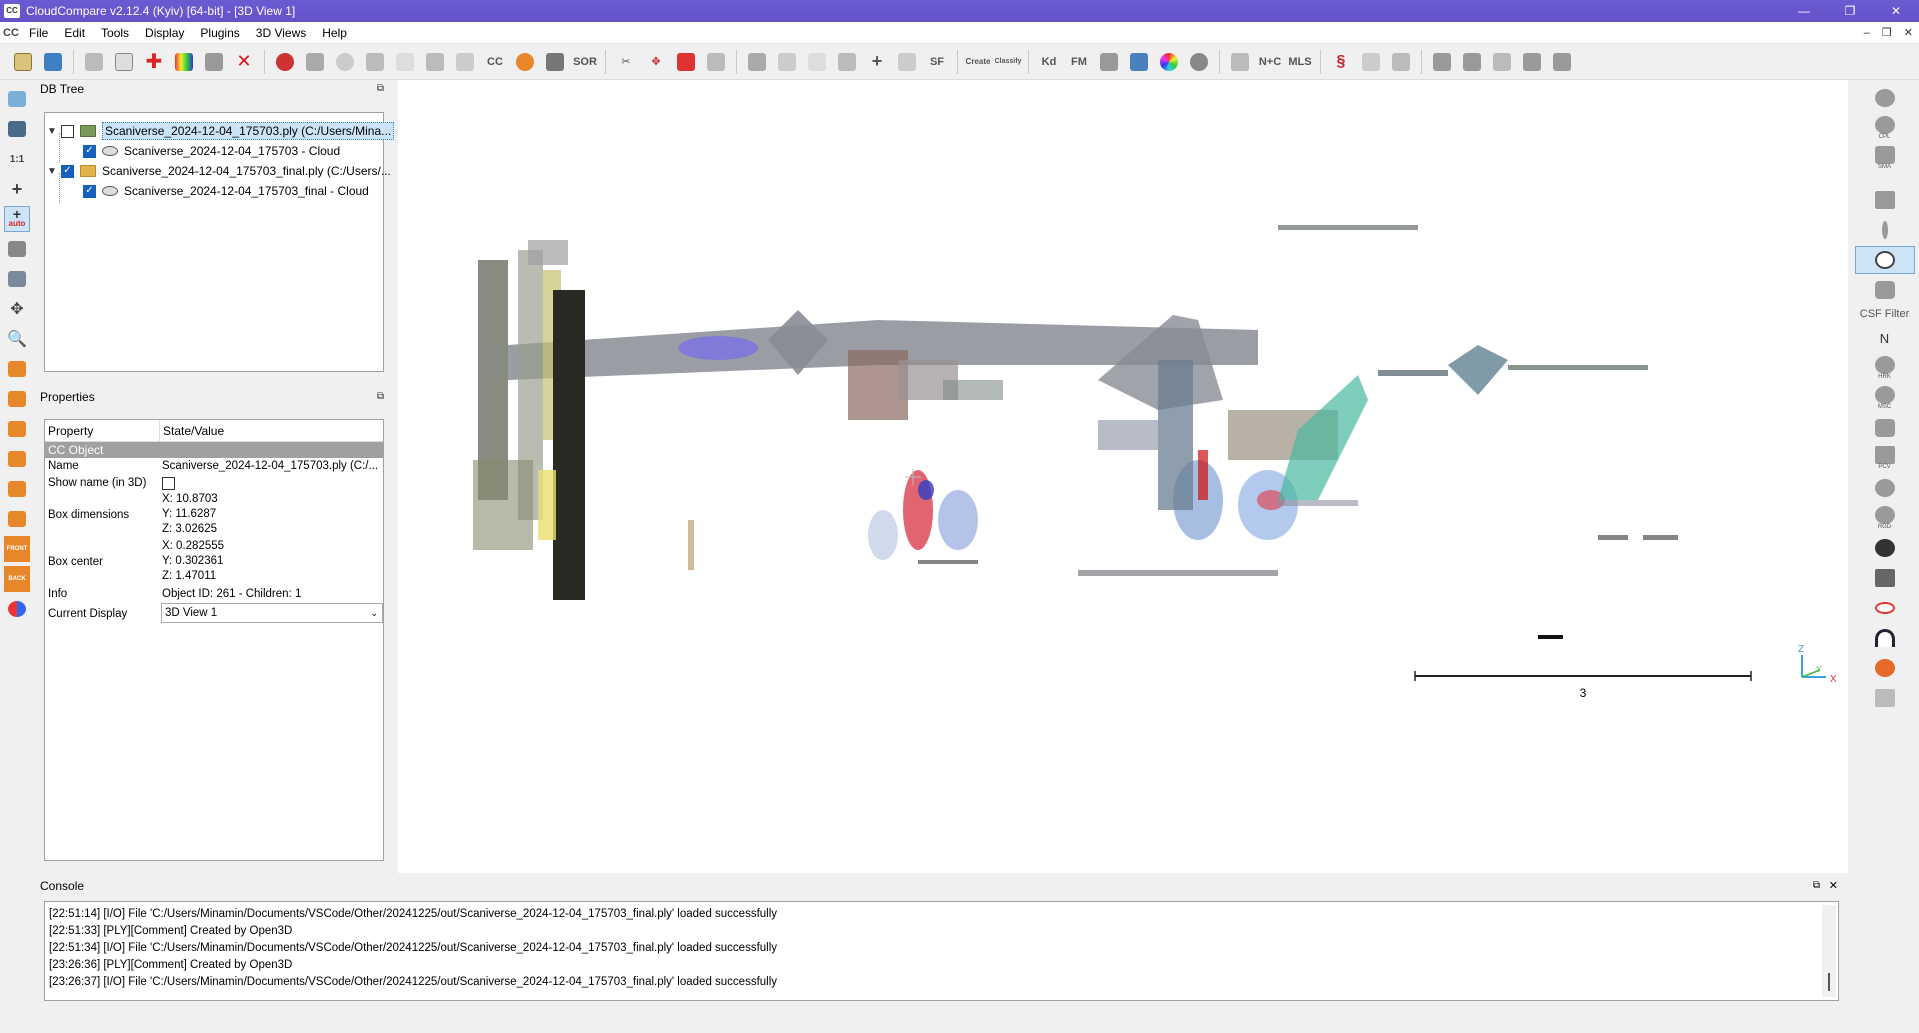  What do you see at coordinates (124, 62) in the screenshot?
I see `list-icon` at bounding box center [124, 62].